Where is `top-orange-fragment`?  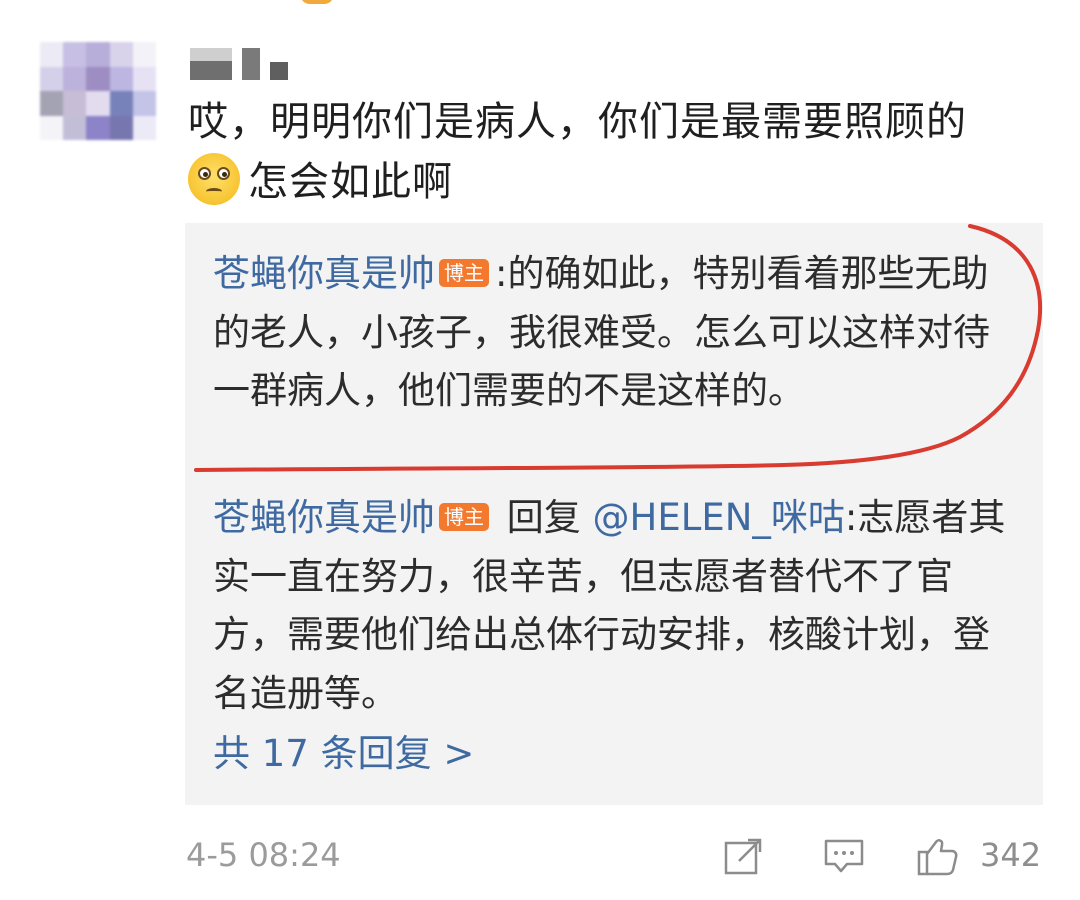
top-orange-fragment is located at coordinates (317, 2).